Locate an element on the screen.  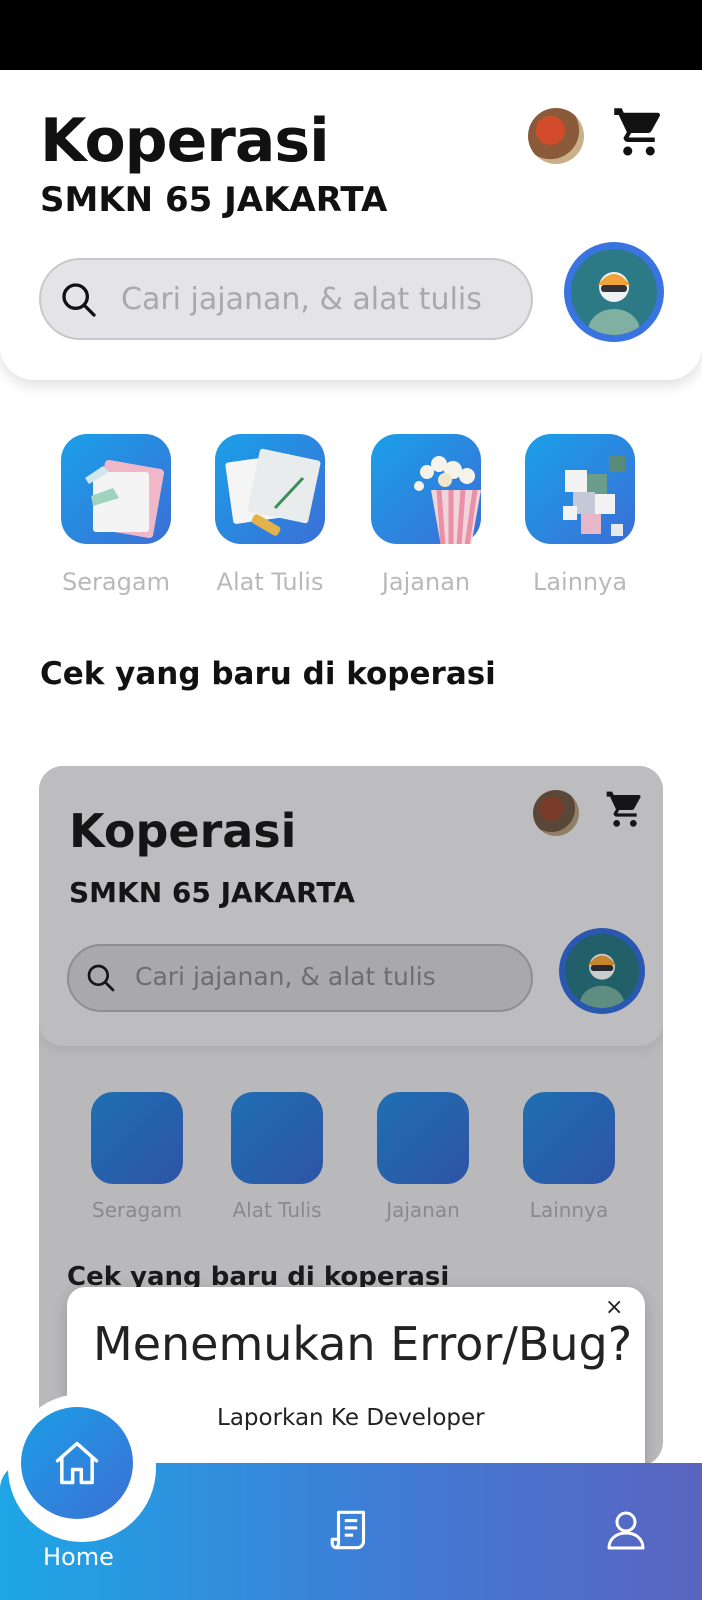
preview-category-label: Alat Tulis is located at coordinates (277, 1210).